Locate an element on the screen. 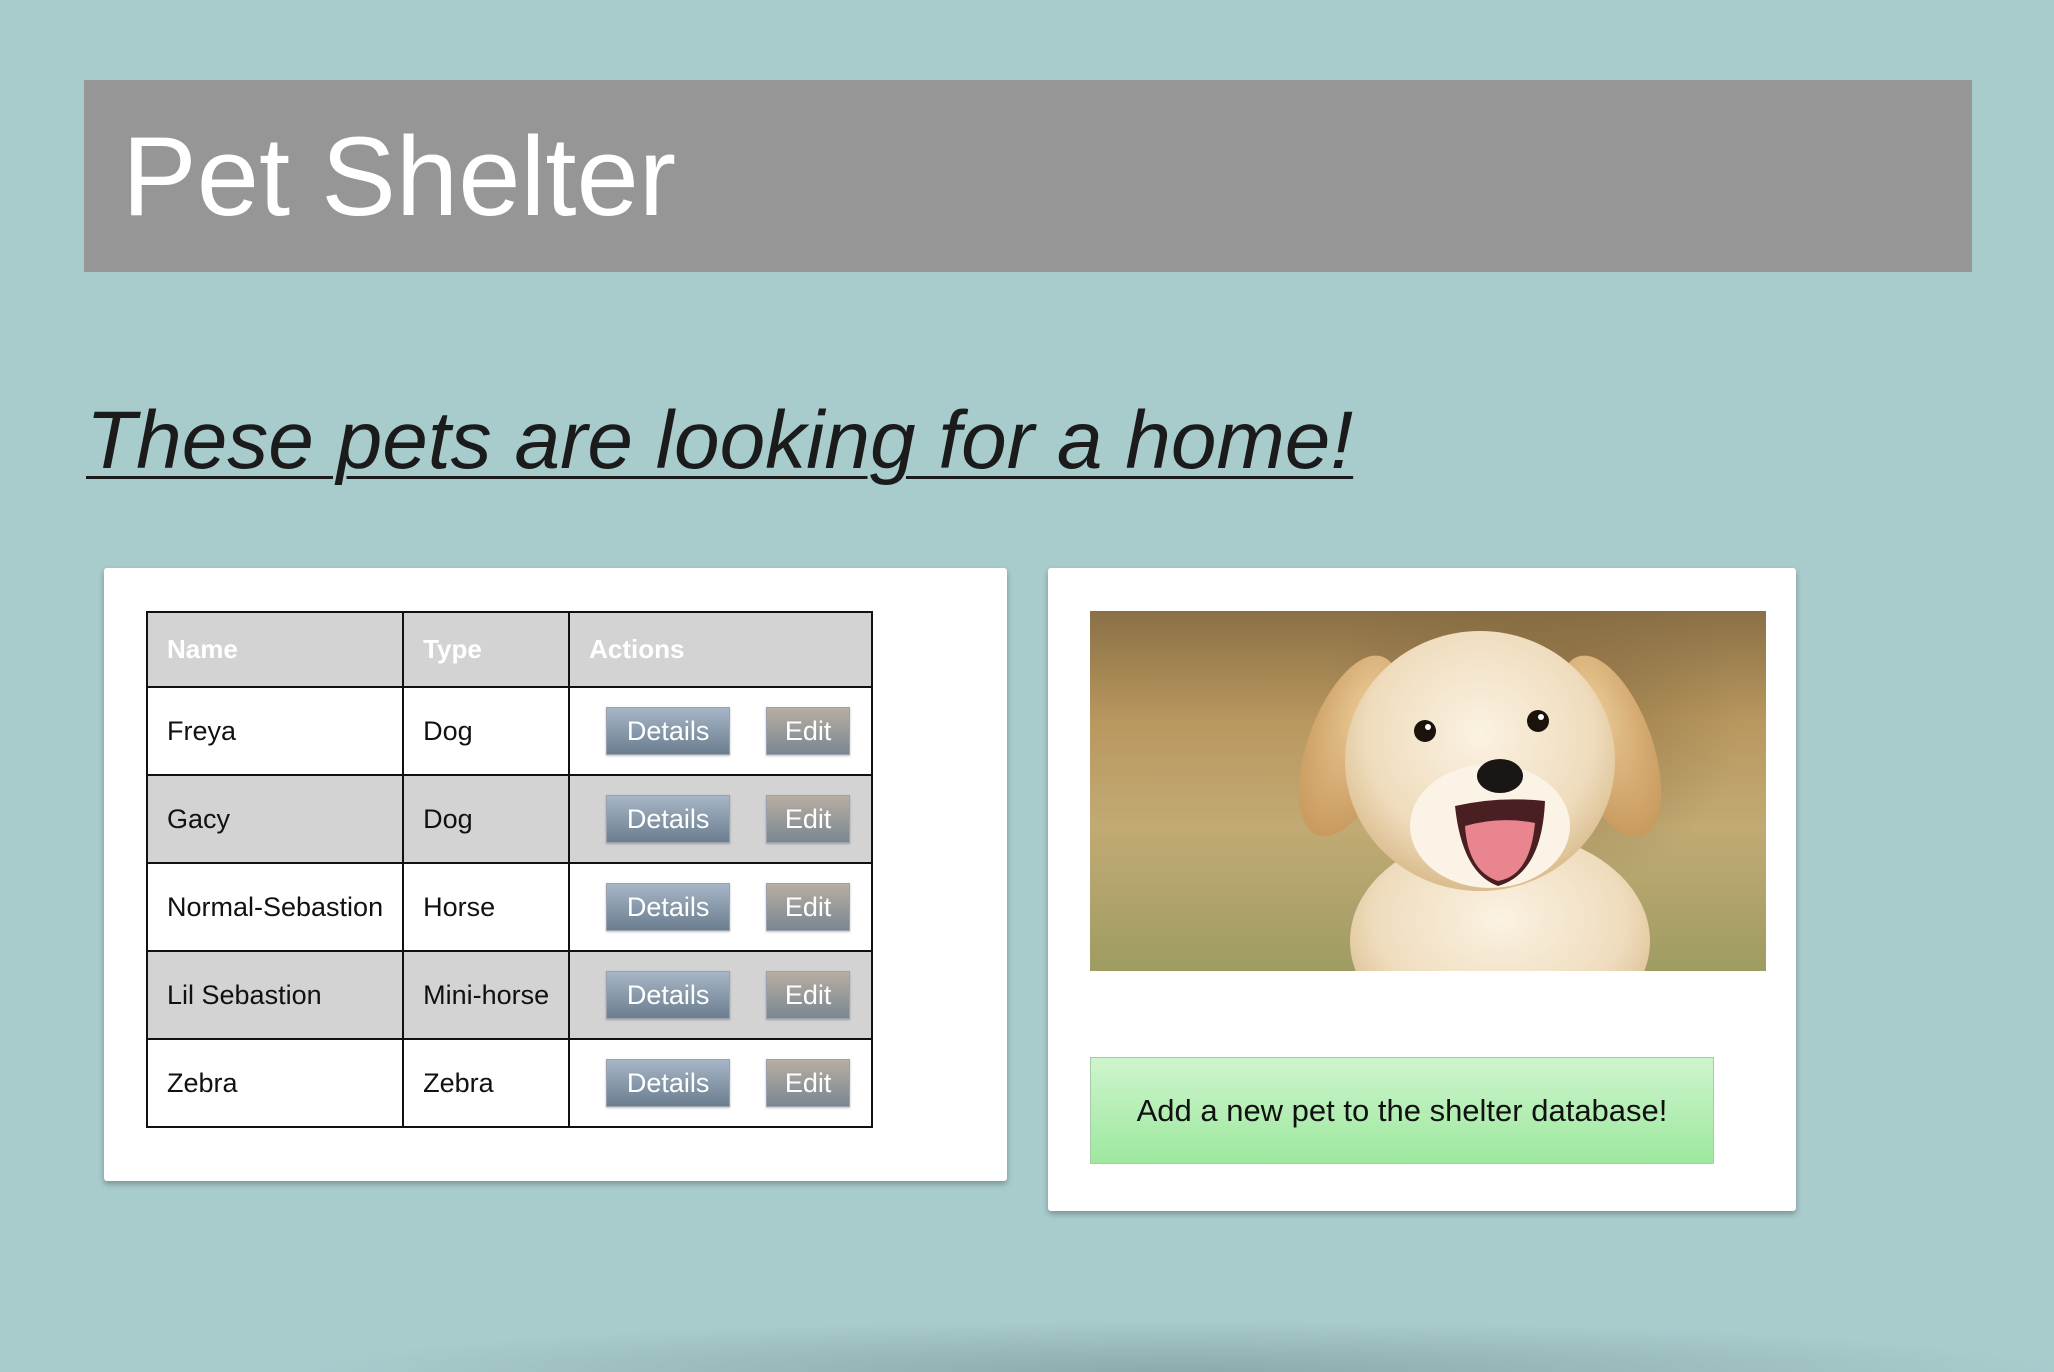 This screenshot has width=2054, height=1372. table-row: Zebra Zebra Details Edit is located at coordinates (509, 1083).